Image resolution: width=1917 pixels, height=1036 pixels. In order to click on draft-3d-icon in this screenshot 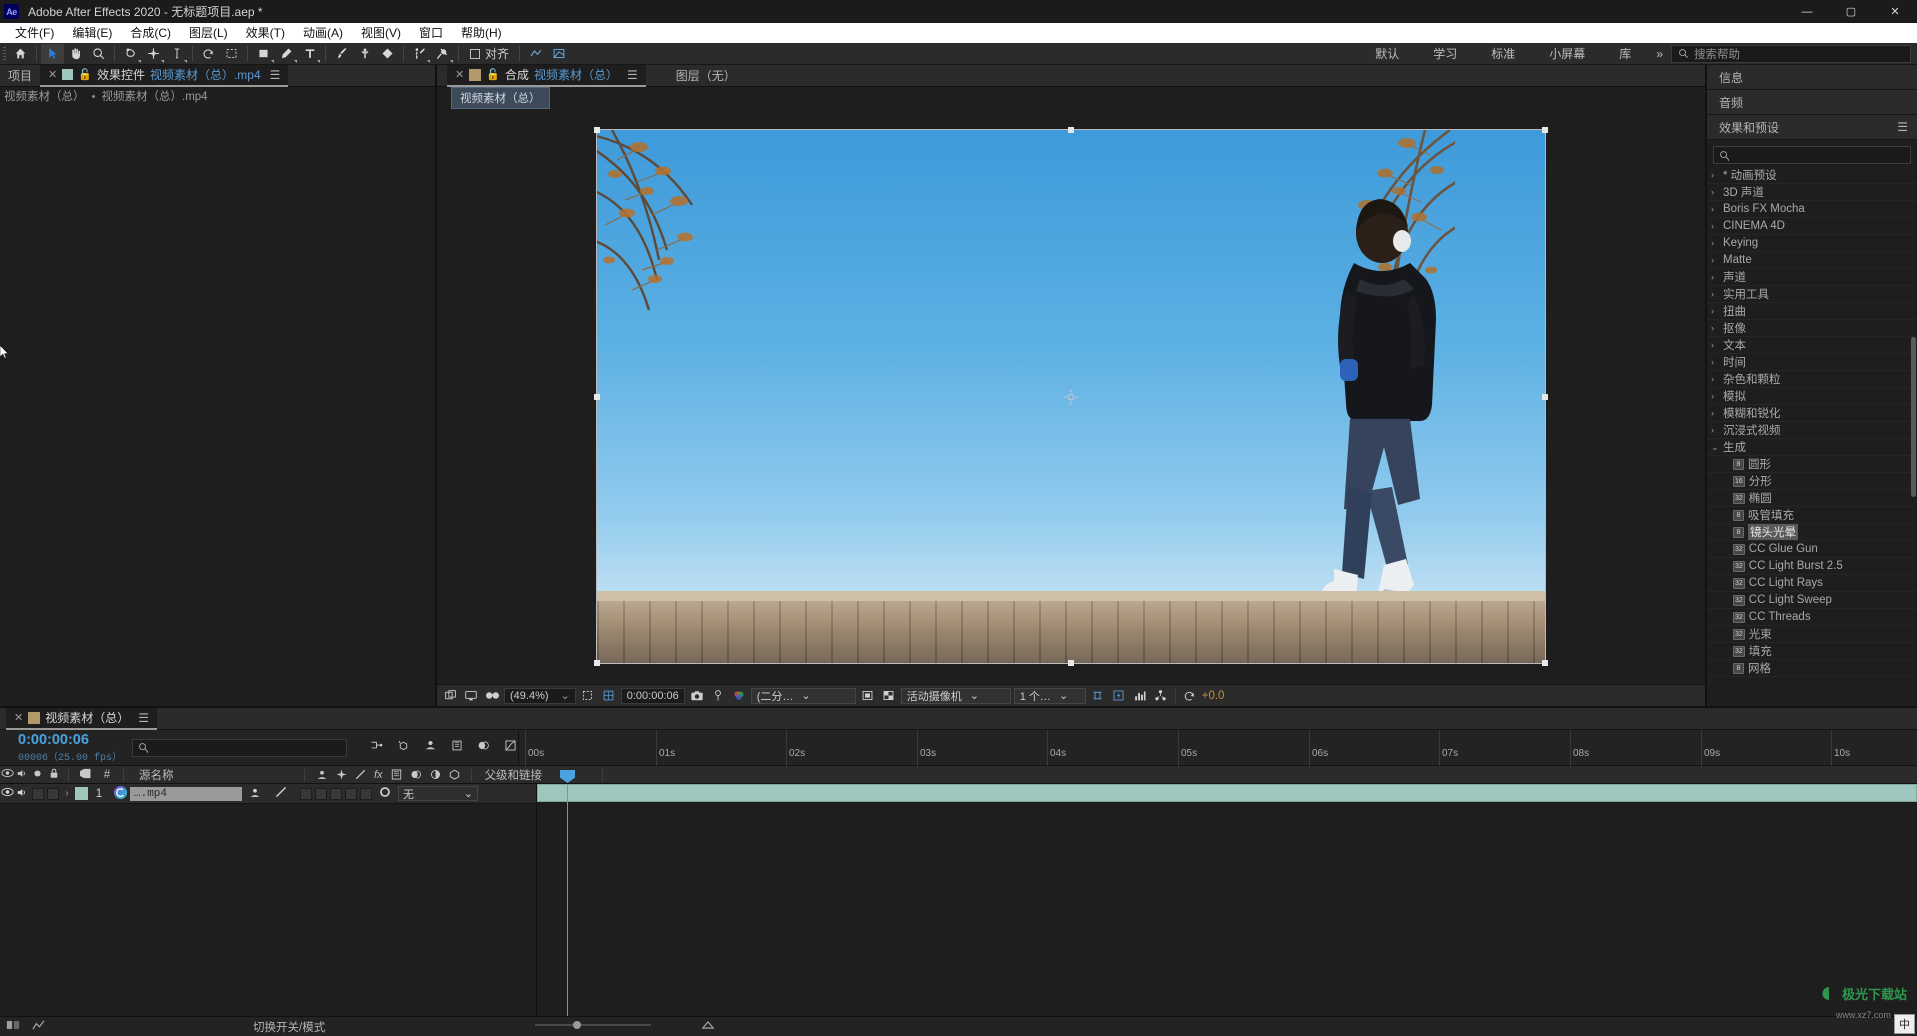, I will do `click(403, 748)`.